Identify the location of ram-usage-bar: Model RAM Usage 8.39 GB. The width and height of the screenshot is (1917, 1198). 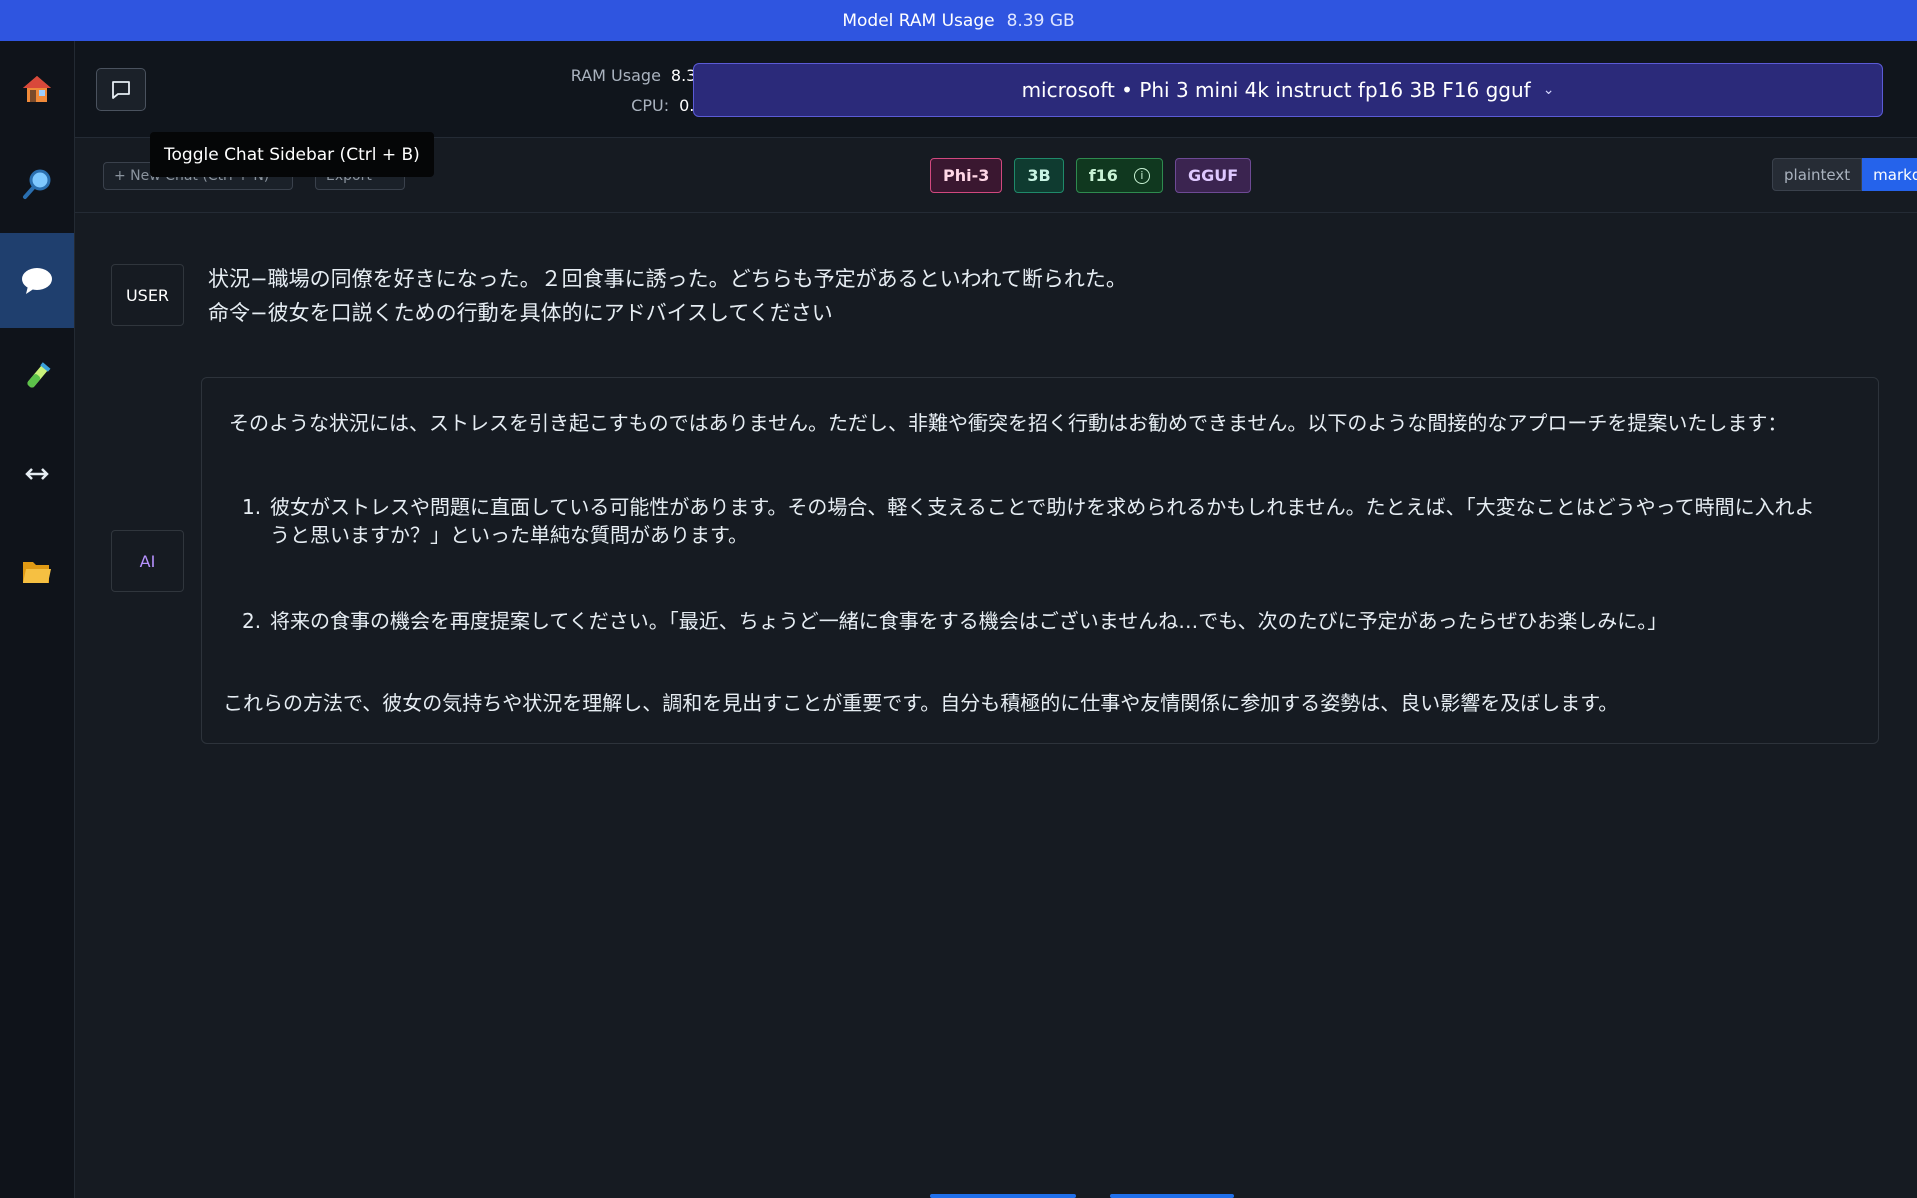
(958, 20).